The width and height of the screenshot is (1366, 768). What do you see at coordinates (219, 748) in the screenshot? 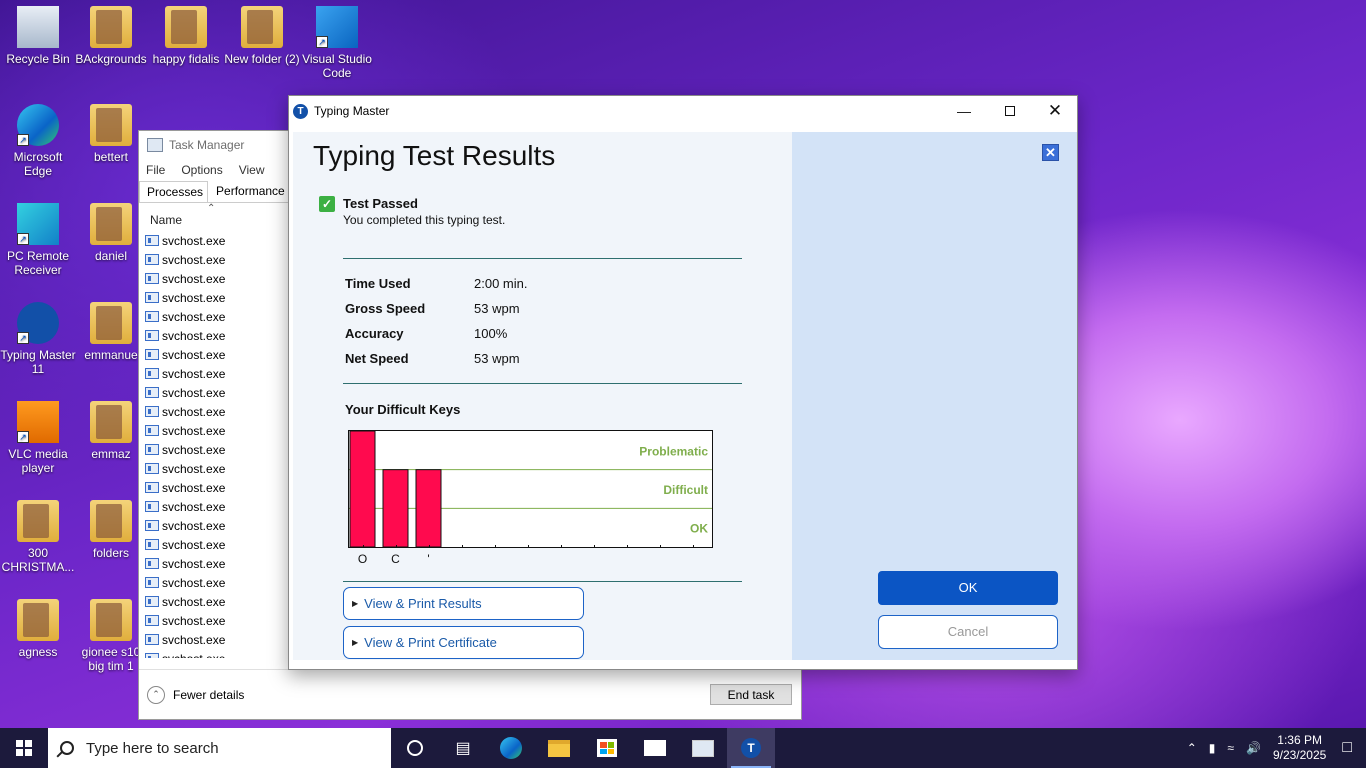
I see `taskbar-search: Type here to search` at bounding box center [219, 748].